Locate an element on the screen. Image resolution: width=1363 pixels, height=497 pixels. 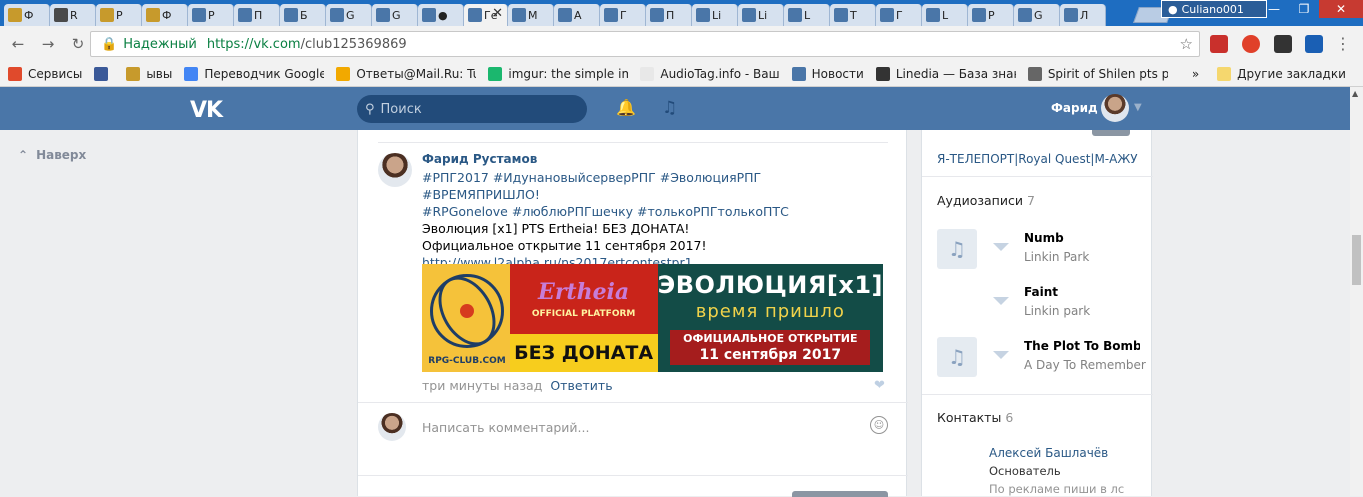
post-author-name: Фарид Рустамов is located at coordinates (479, 159).